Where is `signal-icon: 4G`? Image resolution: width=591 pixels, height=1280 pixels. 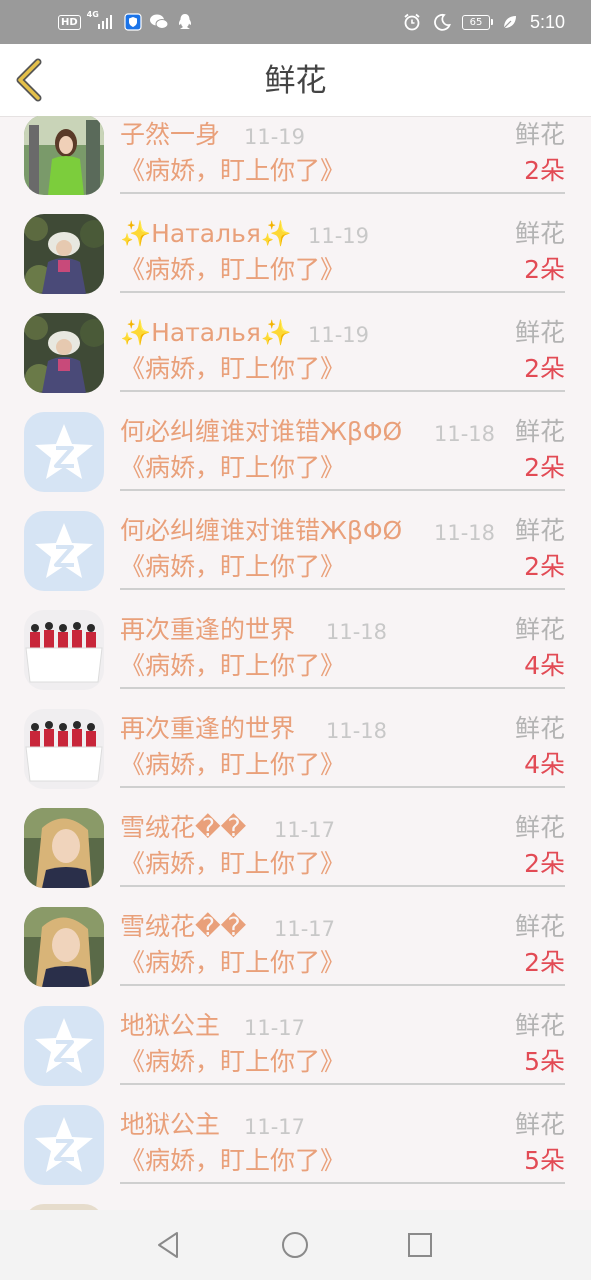 signal-icon: 4G is located at coordinates (102, 21).